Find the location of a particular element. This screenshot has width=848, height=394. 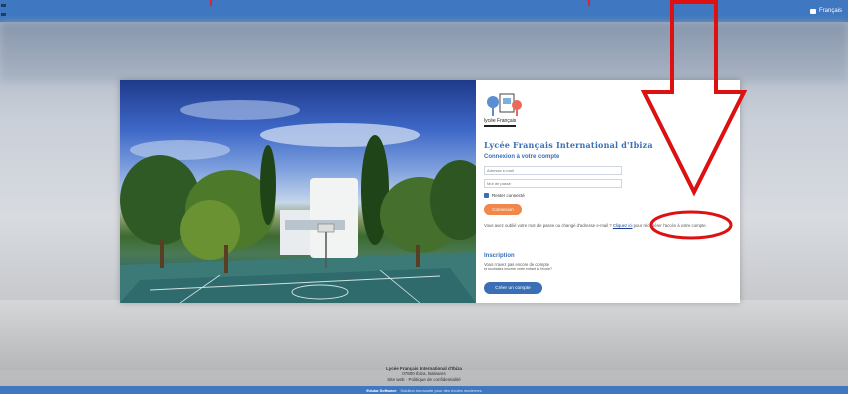

flag-icon is located at coordinates (812, 11).